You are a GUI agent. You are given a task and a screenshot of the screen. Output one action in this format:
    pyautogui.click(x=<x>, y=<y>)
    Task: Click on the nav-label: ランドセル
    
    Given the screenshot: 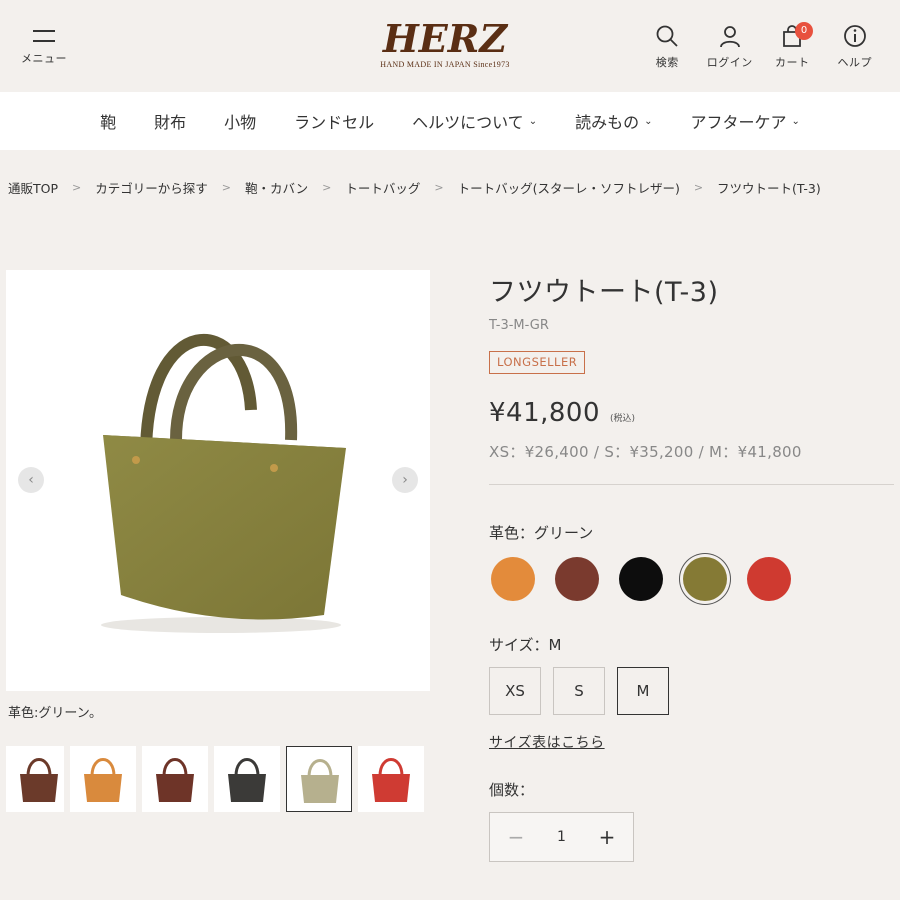 What is the action you would take?
    pyautogui.click(x=334, y=122)
    